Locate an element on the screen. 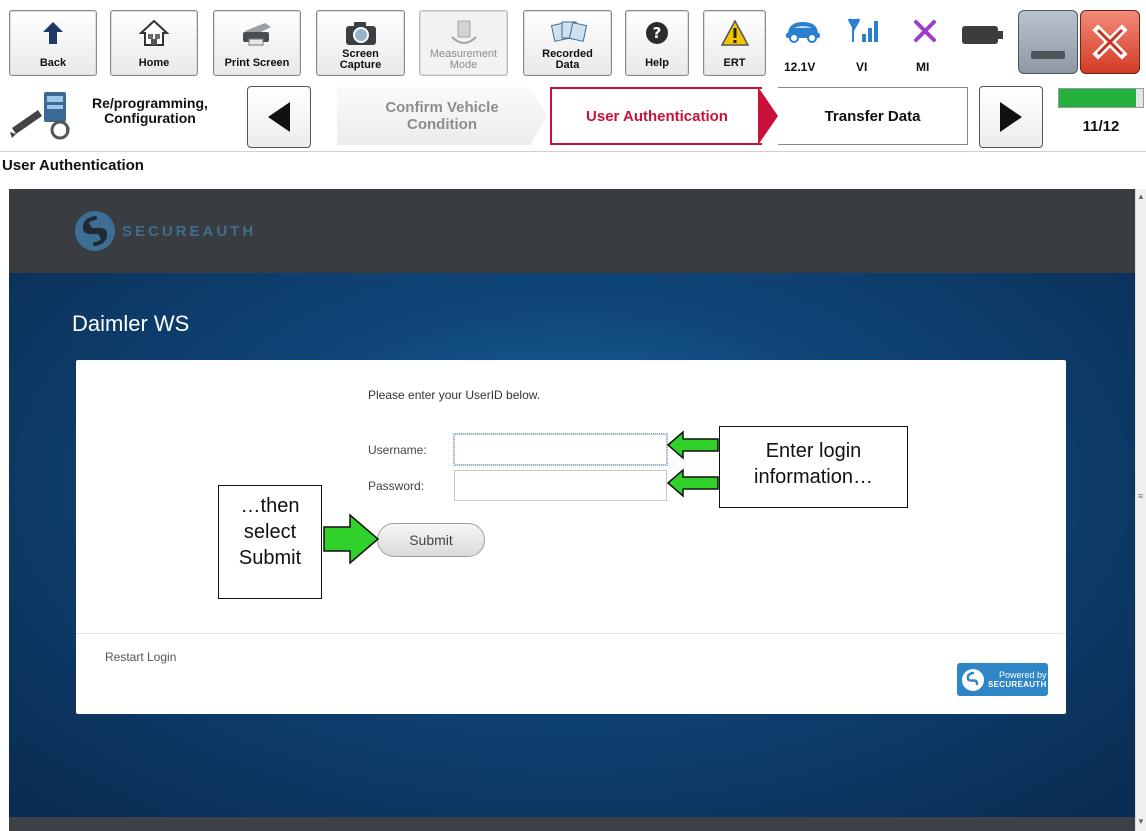 The width and height of the screenshot is (1146, 831). camera-icon is located at coordinates (360, 33).